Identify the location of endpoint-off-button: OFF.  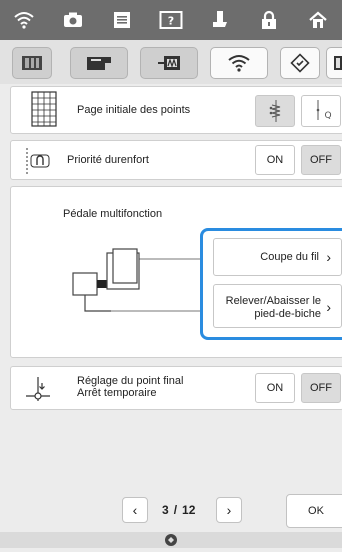
(321, 388).